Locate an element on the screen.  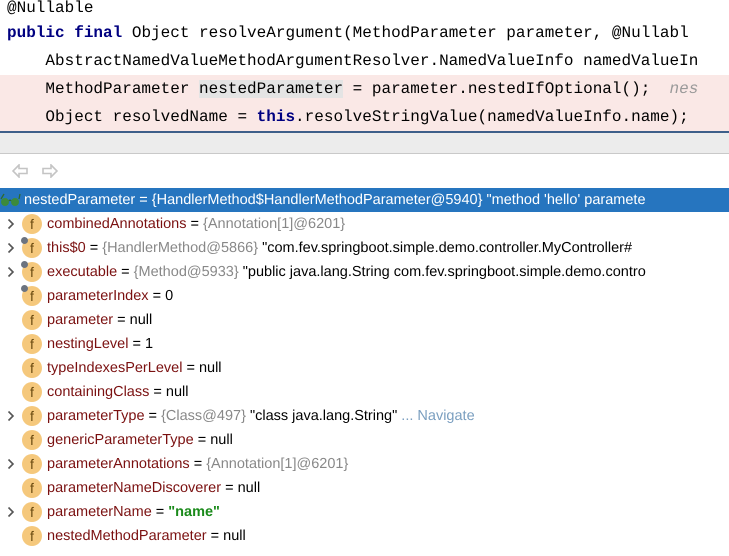
variable-row: f executable = {Method@5933} "public java.lang.String com.fev.springboot.simple.demo.contro is located at coordinates (364, 272).